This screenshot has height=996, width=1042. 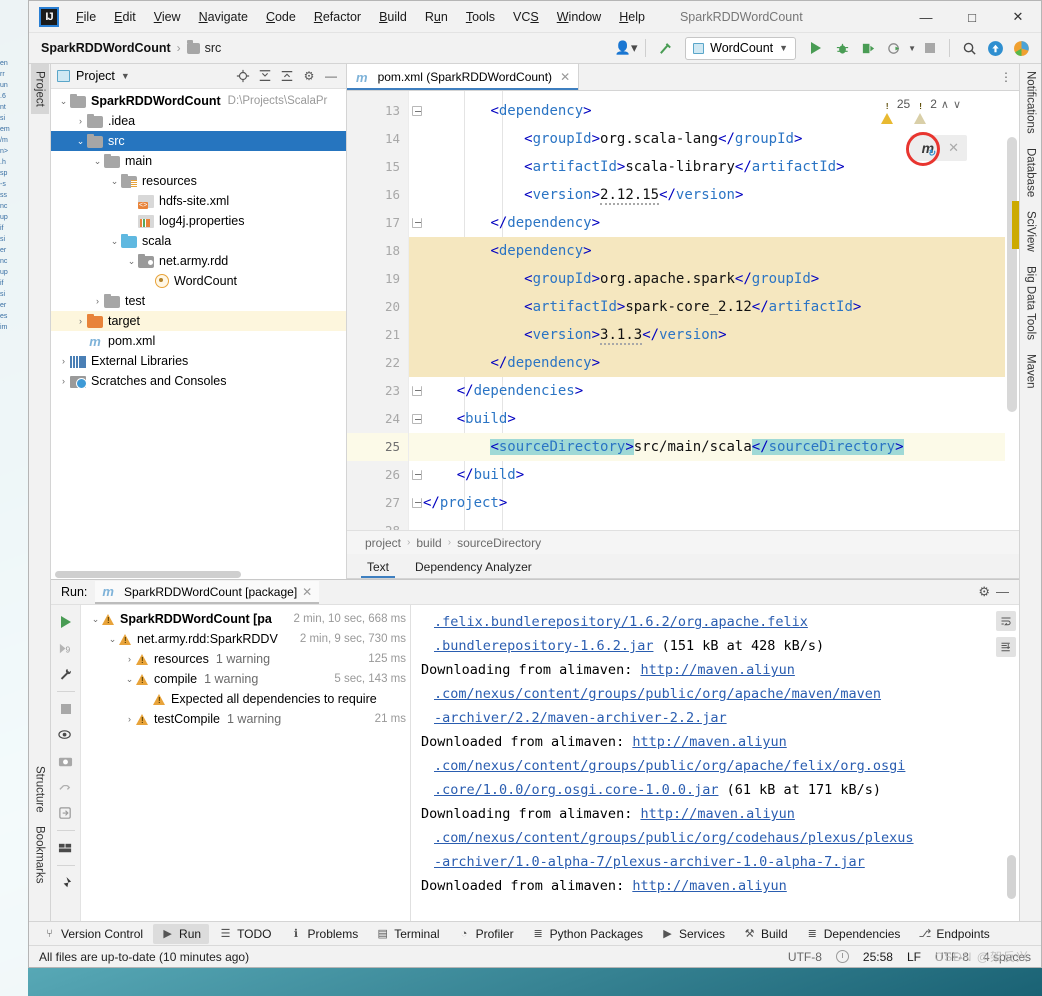 I want to click on account-icon: 👤▾, so click(x=626, y=48).